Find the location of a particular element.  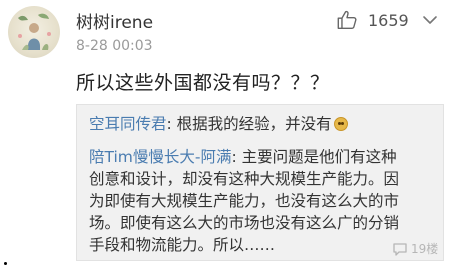

reply-text-line: 陪Tim慢慢长大-阿满: 主要问题是他们有这种 is located at coordinates (265, 157).